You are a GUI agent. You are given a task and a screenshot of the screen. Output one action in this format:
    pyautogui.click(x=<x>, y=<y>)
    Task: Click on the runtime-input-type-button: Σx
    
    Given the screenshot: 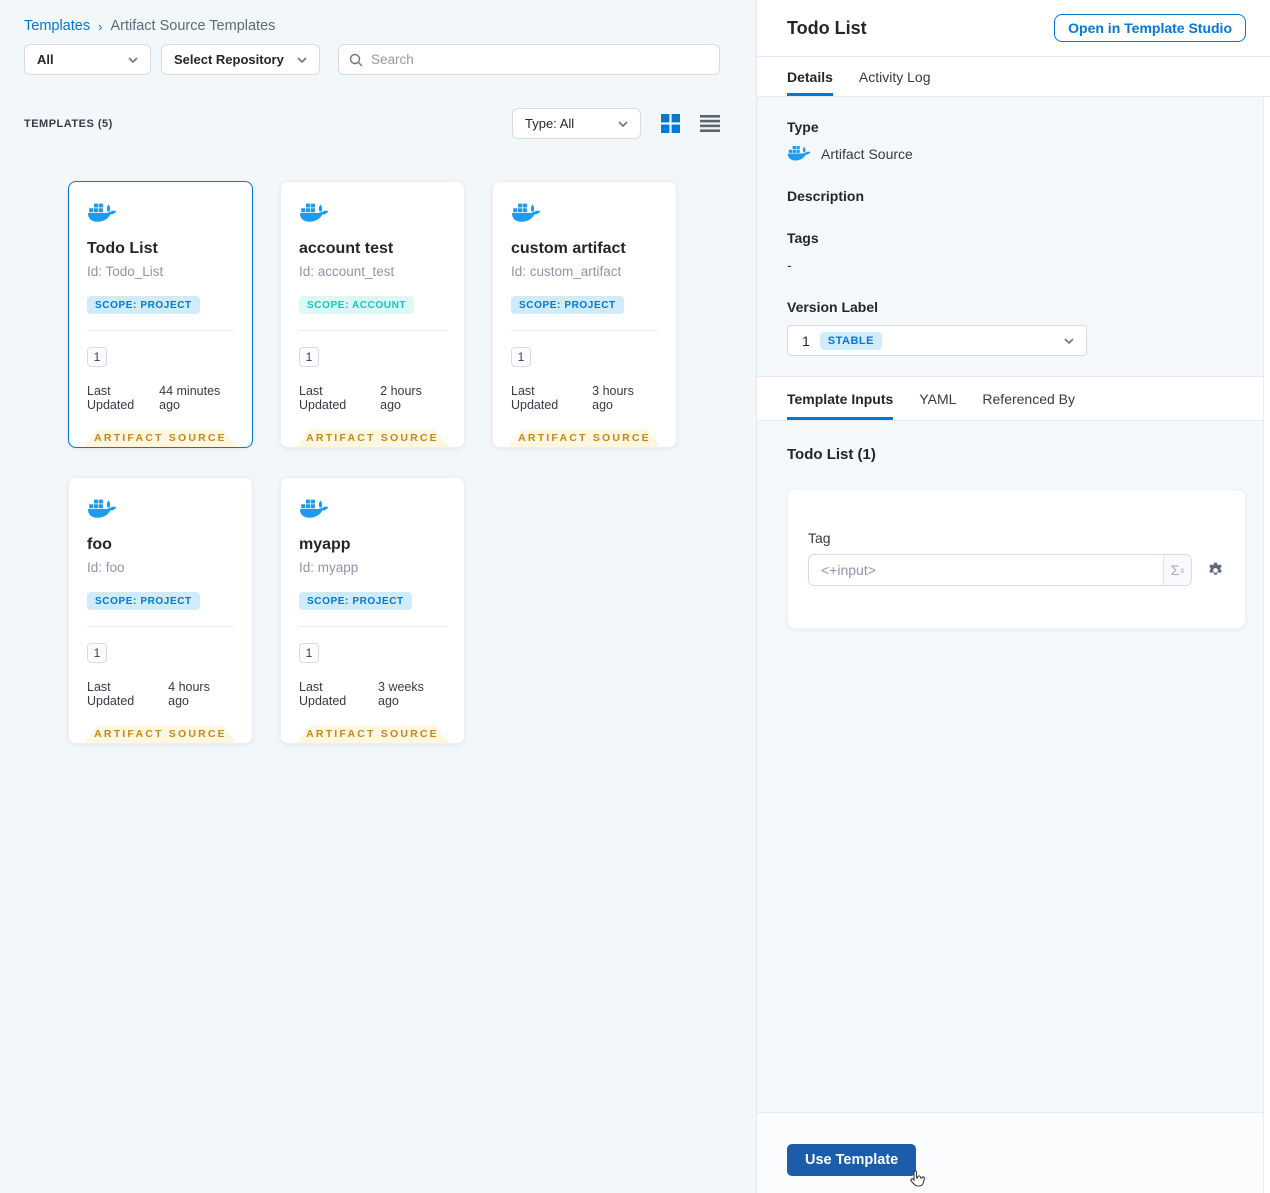 What is the action you would take?
    pyautogui.click(x=1177, y=570)
    